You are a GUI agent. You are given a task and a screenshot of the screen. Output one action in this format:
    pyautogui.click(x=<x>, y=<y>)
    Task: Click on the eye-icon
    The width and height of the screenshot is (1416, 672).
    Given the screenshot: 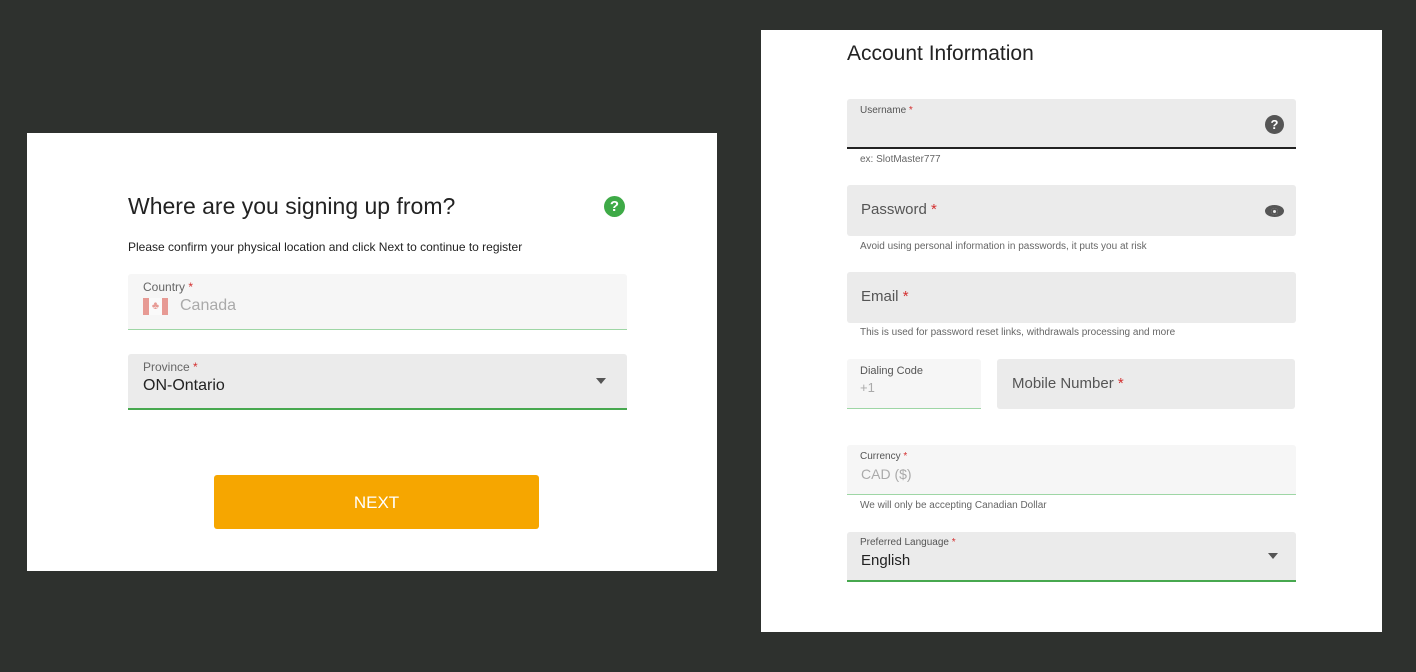 What is the action you would take?
    pyautogui.click(x=1274, y=211)
    